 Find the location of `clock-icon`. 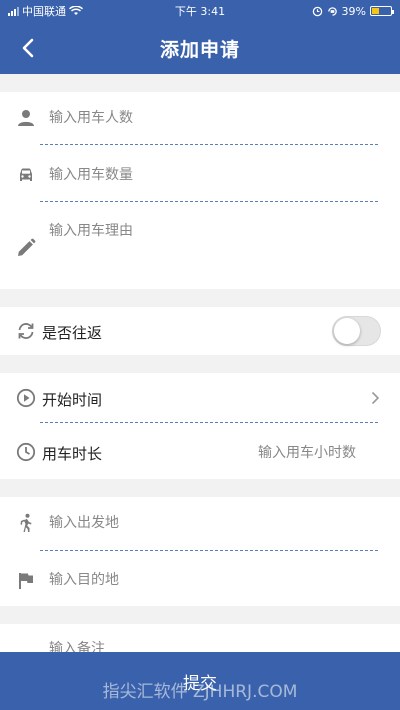

clock-icon is located at coordinates (26, 452).